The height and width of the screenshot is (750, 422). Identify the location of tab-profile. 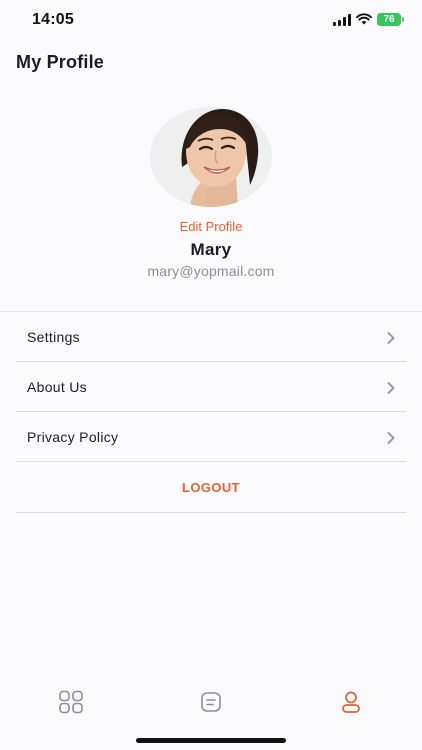
(351, 702).